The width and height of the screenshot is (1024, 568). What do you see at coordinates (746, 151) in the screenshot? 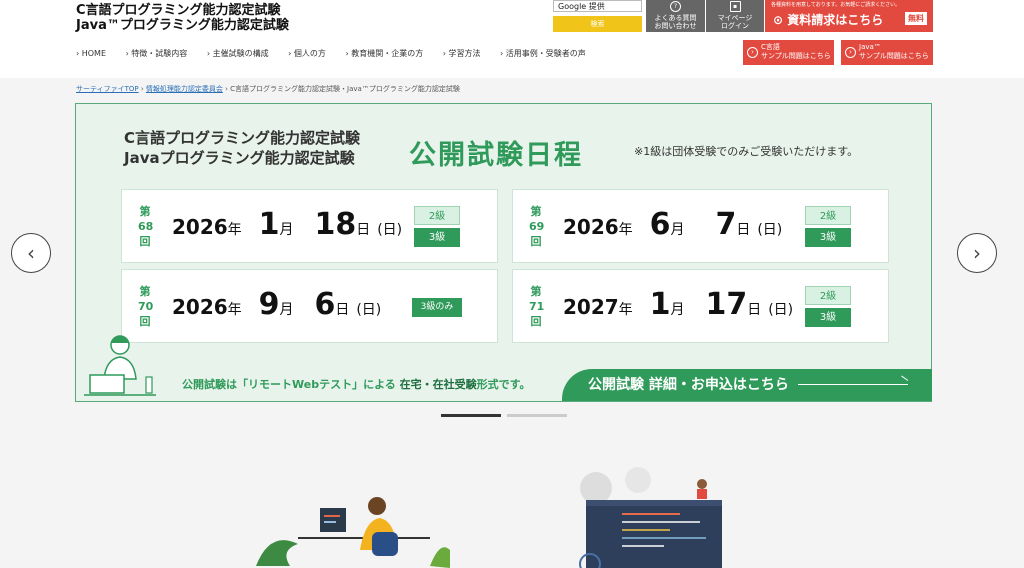
I see `banner-note: ※1級は団体受験でのみご受験いただけます。` at bounding box center [746, 151].